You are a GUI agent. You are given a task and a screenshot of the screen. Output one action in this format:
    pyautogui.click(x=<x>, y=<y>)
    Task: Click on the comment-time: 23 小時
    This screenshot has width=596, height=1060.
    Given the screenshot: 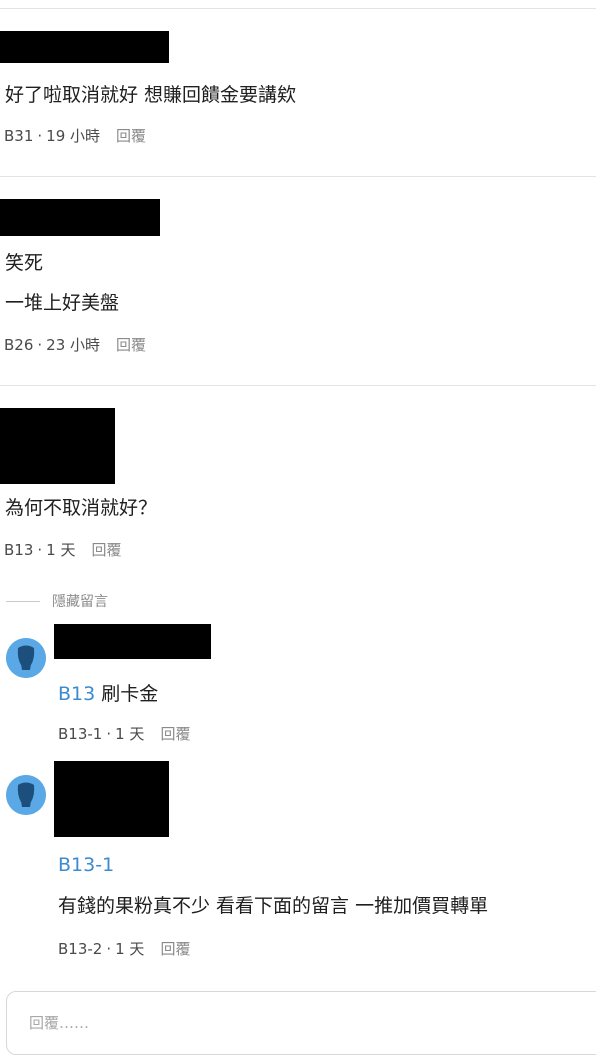 What is the action you would take?
    pyautogui.click(x=73, y=345)
    